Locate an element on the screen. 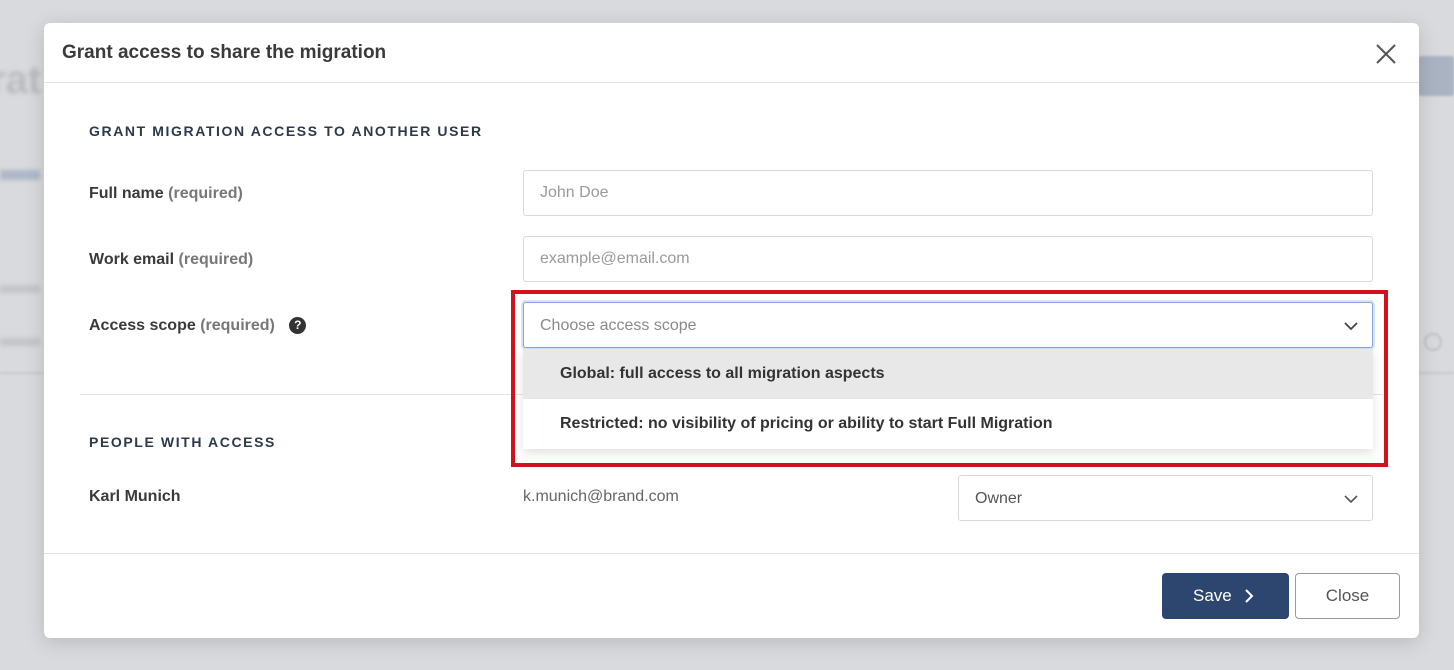  grant-section-heading: GRANT MIGRATION ACCESS TO ANOTHER USER is located at coordinates (286, 131).